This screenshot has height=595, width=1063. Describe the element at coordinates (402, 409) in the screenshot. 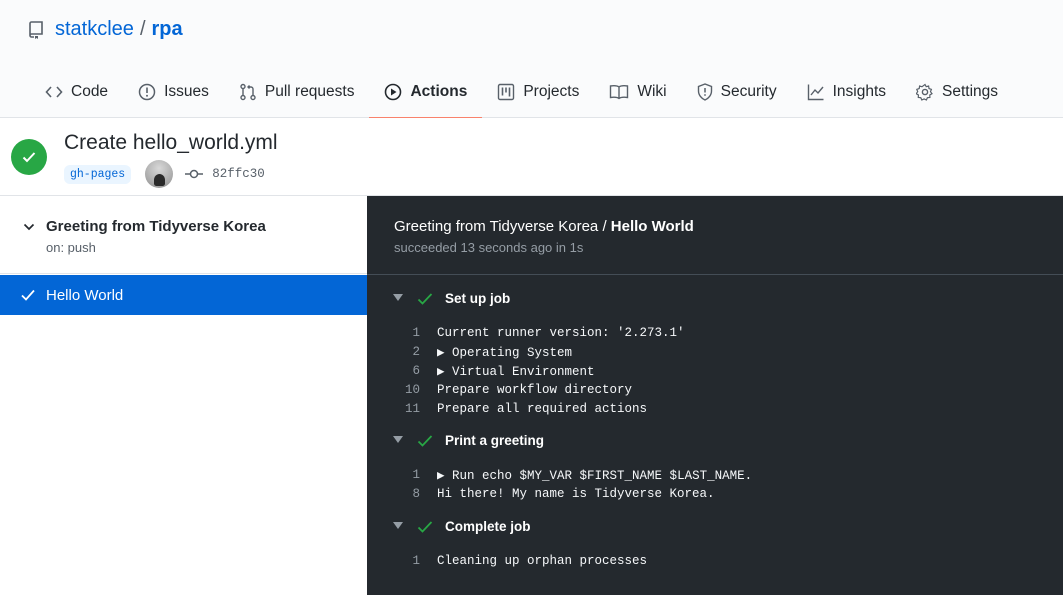

I see `line-number: 11` at that location.